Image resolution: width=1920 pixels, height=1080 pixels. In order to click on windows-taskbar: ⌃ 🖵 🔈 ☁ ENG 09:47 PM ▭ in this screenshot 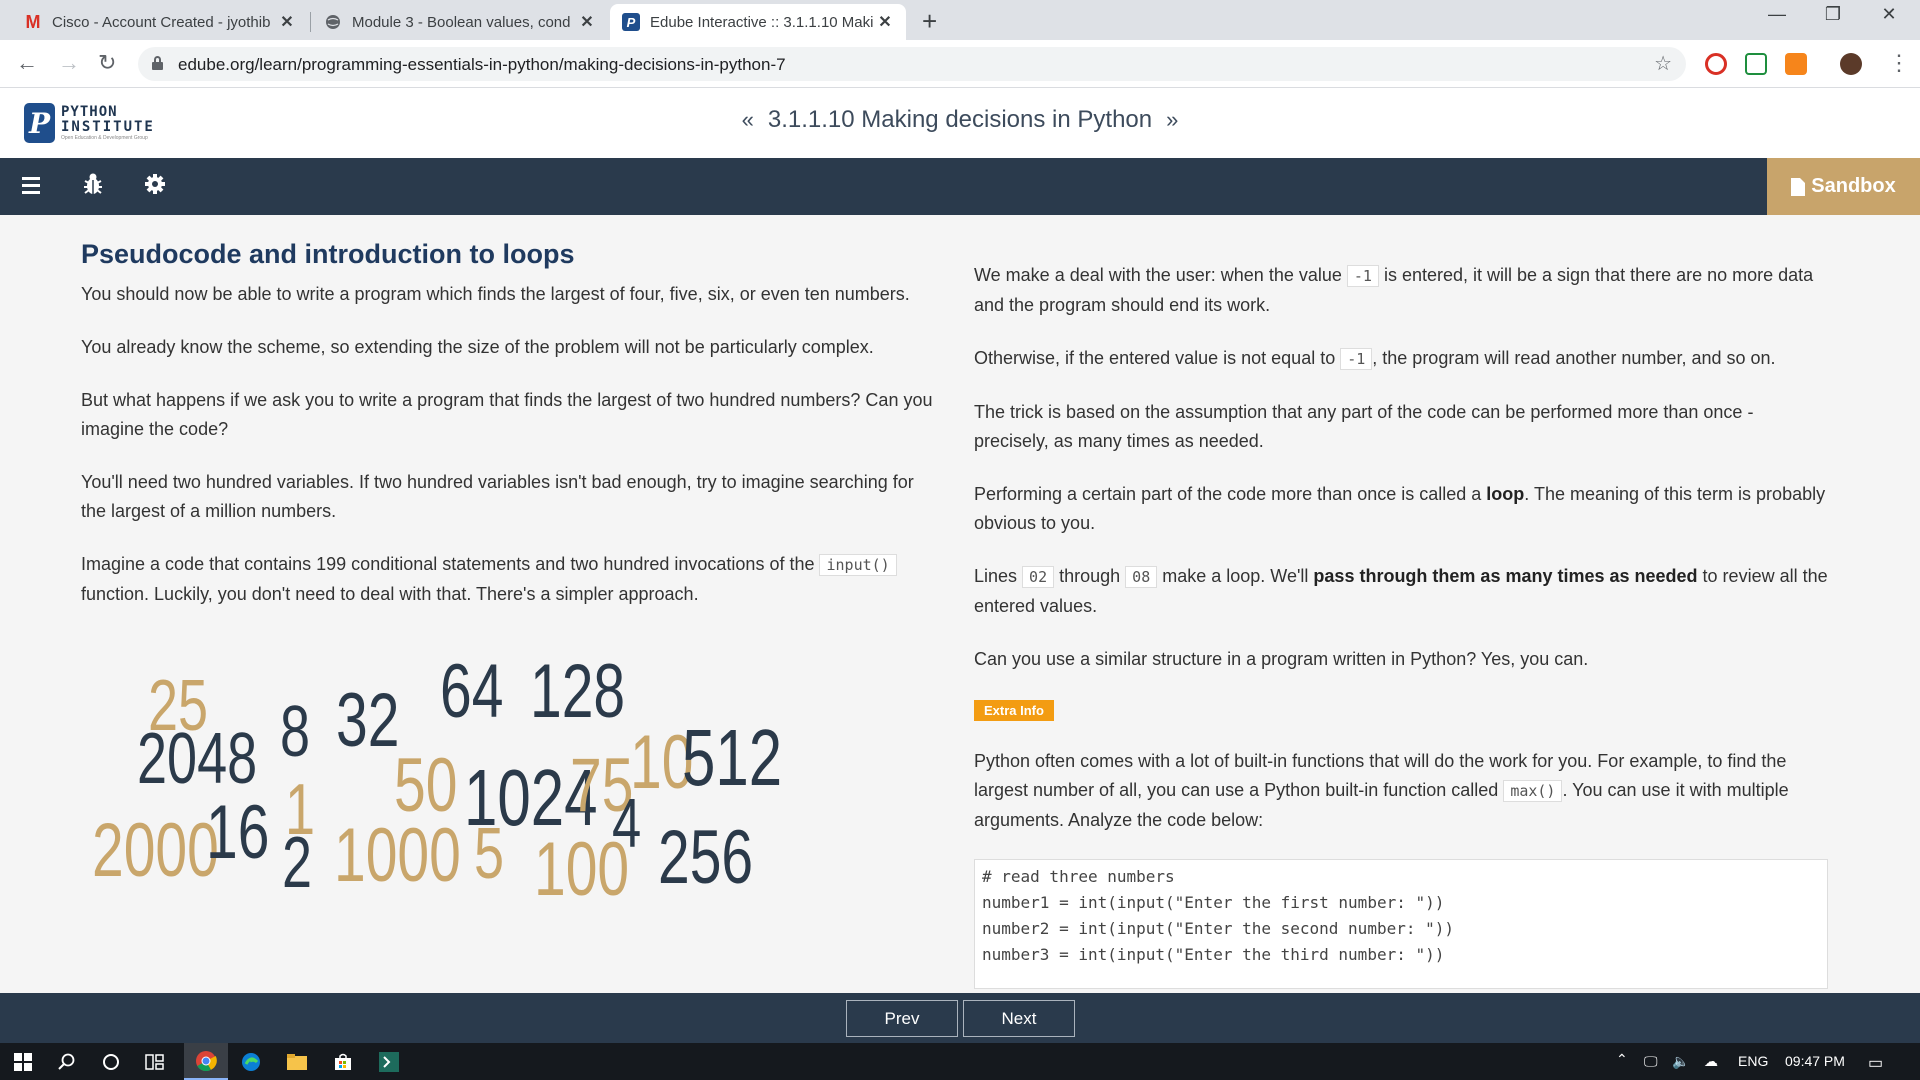, I will do `click(960, 1061)`.